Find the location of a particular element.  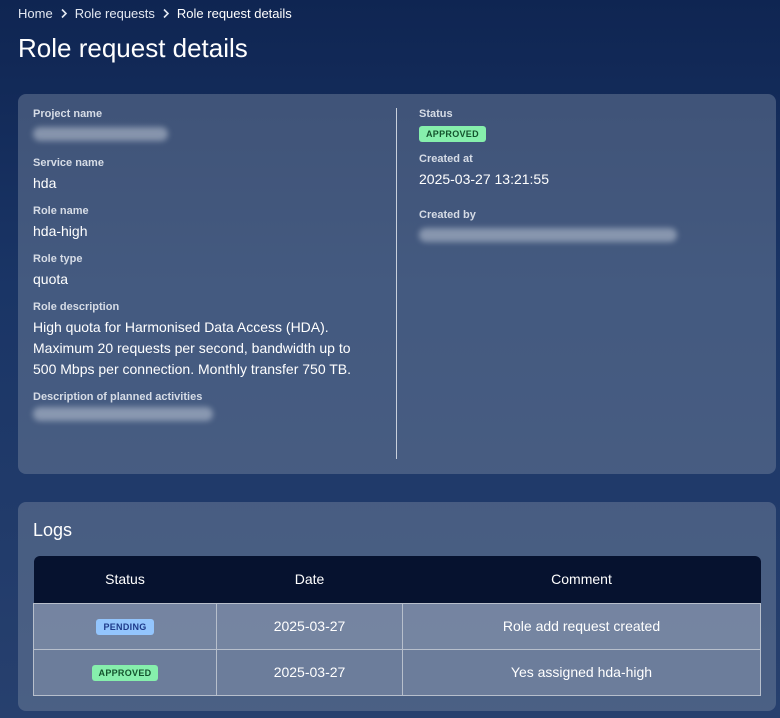

created-at-label: Created at is located at coordinates (446, 159).